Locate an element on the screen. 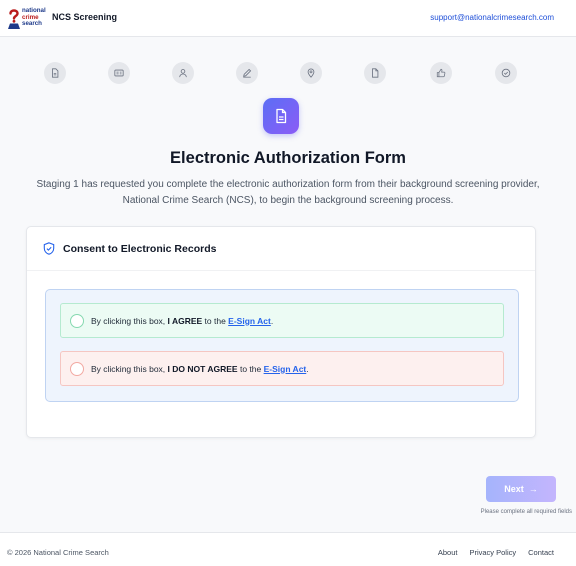 The width and height of the screenshot is (576, 566). step-id-card is located at coordinates (119, 73).